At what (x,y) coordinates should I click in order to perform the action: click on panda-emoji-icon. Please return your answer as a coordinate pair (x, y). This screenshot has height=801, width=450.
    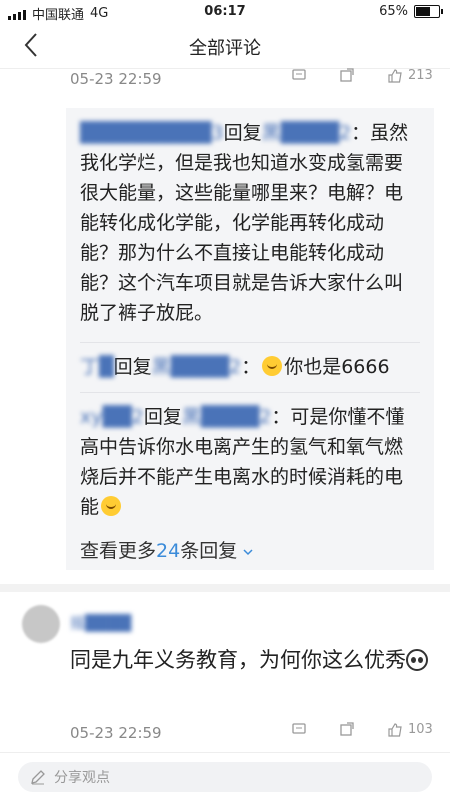
    Looking at the image, I should click on (417, 660).